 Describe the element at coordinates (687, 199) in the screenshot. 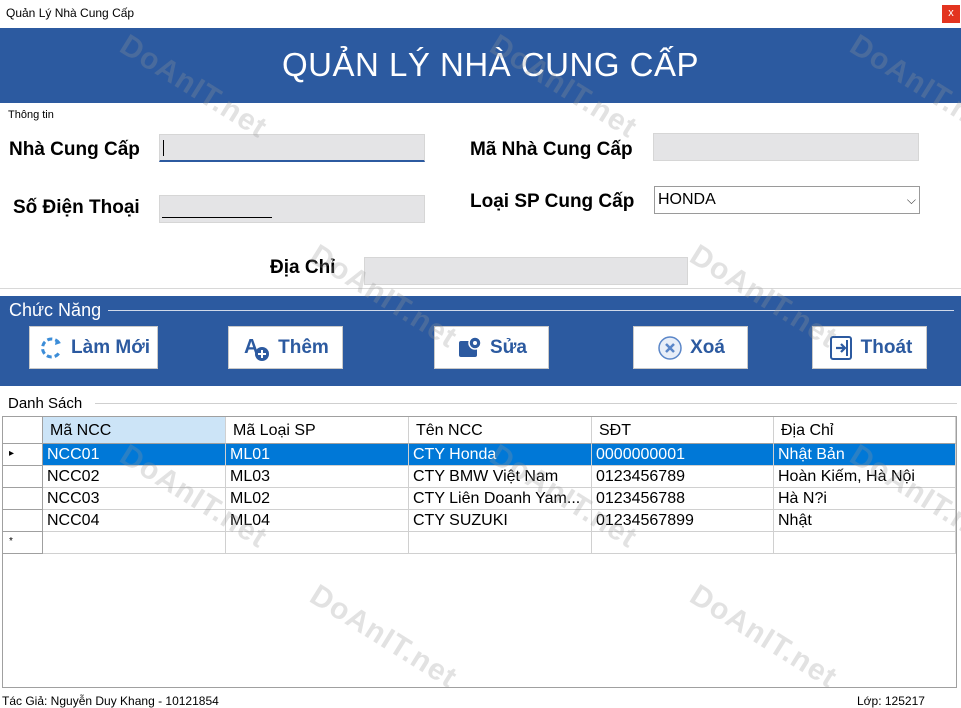

I see `product-type-value: HONDA` at that location.